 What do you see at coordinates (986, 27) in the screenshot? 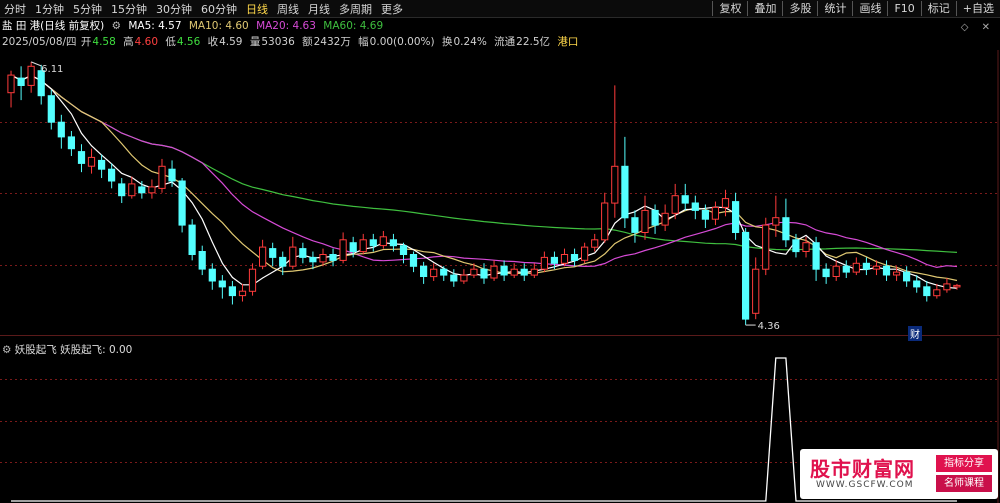
I see `close-icon: ✕` at bounding box center [986, 27].